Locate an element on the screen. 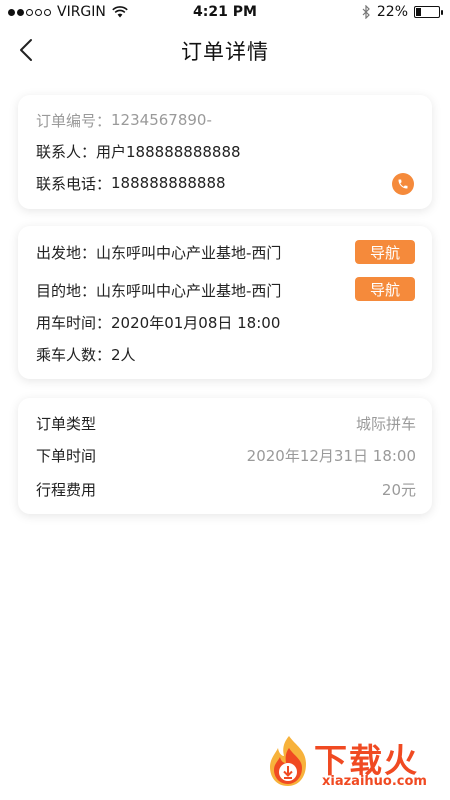 The image size is (450, 800). status-right: 22% is located at coordinates (402, 12).